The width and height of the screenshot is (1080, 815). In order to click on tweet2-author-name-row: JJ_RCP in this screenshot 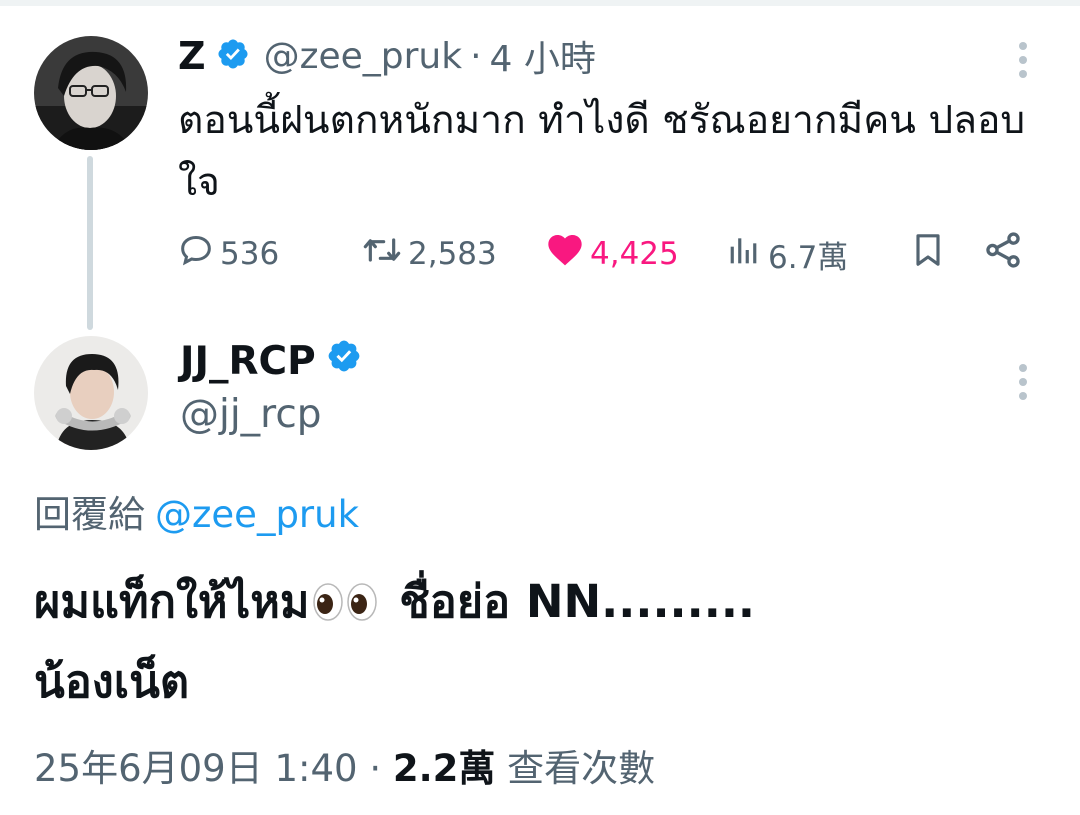, I will do `click(271, 361)`.